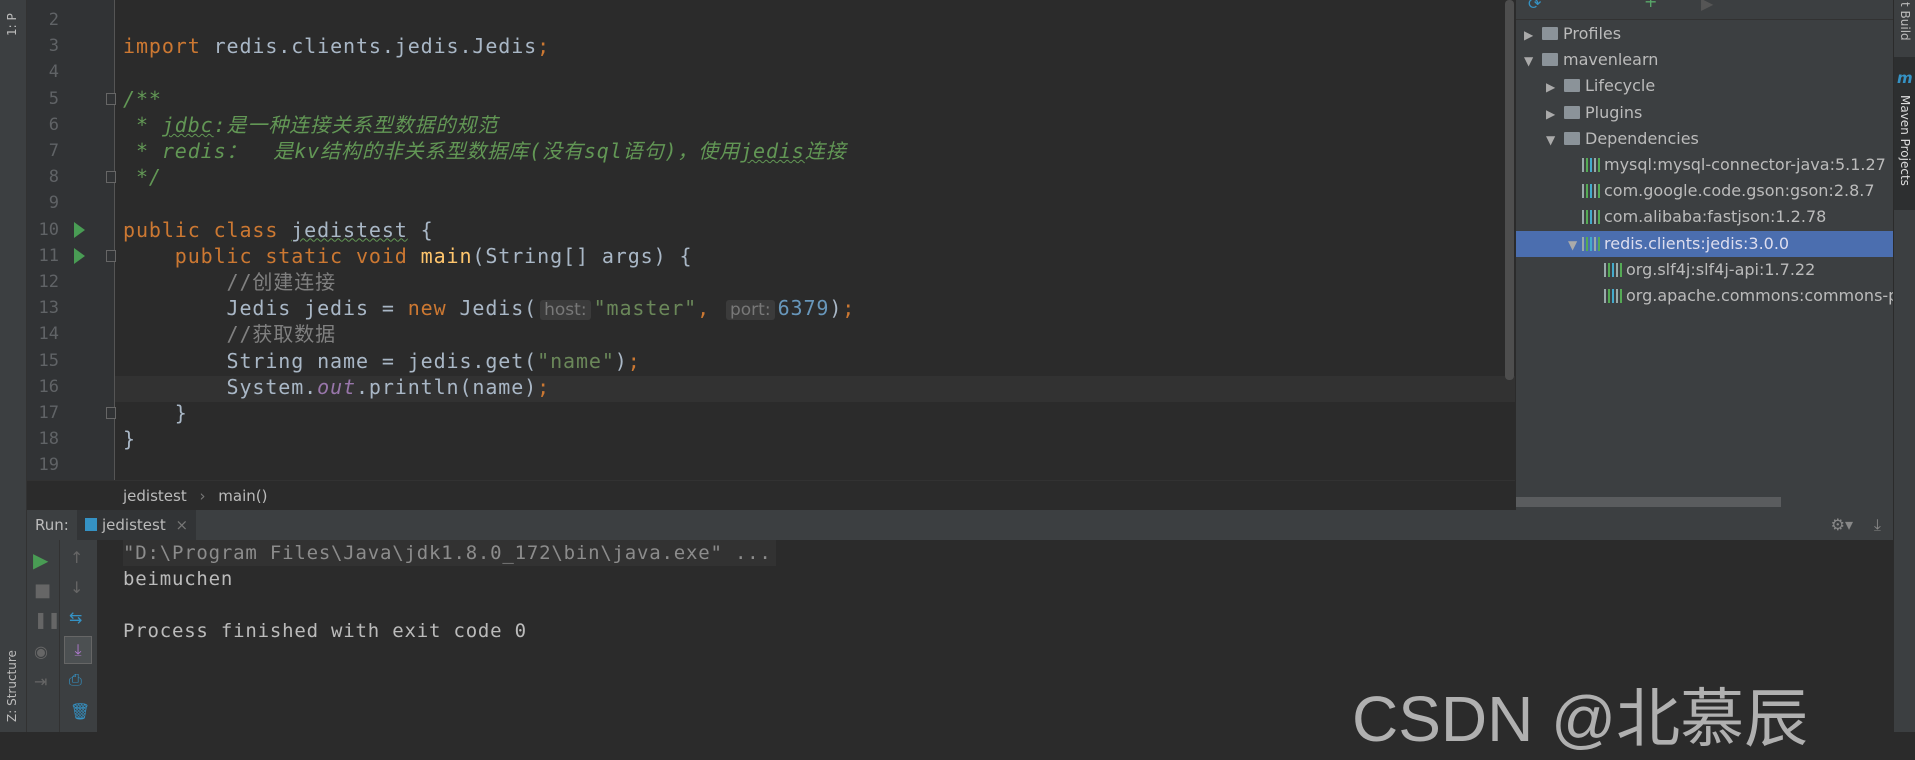  Describe the element at coordinates (544, 46) in the screenshot. I see `code-token: ;` at that location.